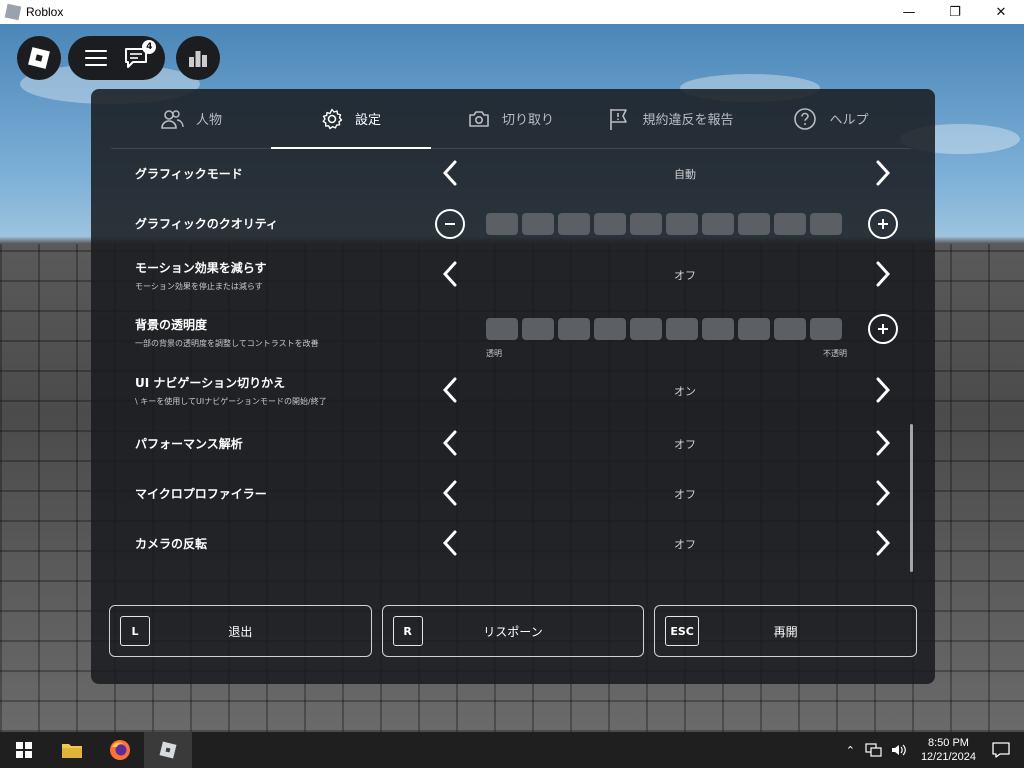 The height and width of the screenshot is (768, 1024). What do you see at coordinates (948, 757) in the screenshot?
I see `clock-date: 12/21/2024` at bounding box center [948, 757].